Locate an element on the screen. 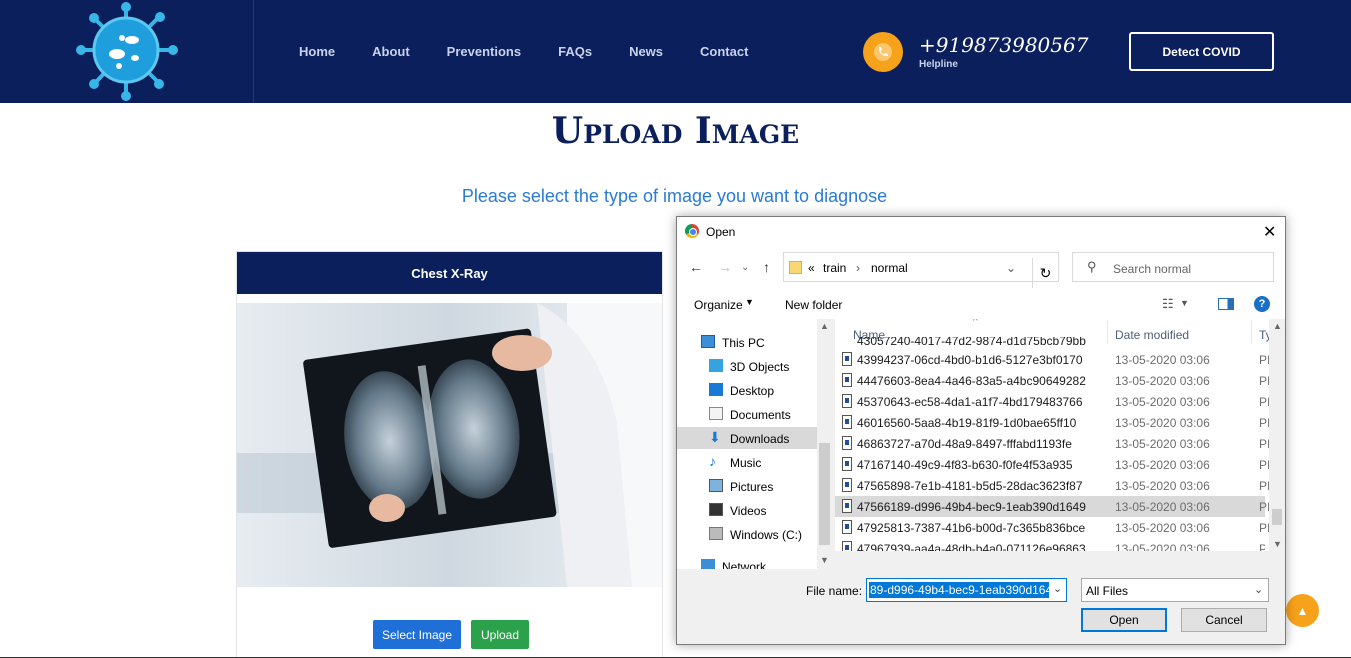 This screenshot has height=658, width=1351. file-row: 43057240-4017-47d2-9874-d1d75bcb79bb is located at coordinates (1050, 343).